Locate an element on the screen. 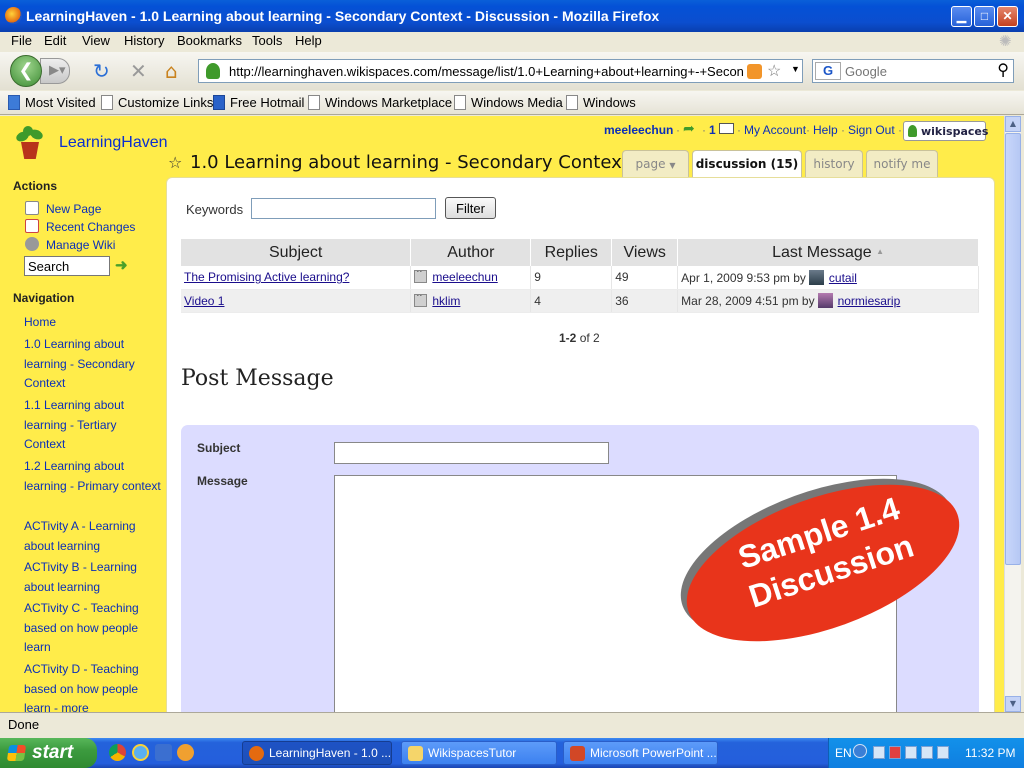 This screenshot has width=1024, height=768. wikispaces-button: wikispaces is located at coordinates (945, 131).